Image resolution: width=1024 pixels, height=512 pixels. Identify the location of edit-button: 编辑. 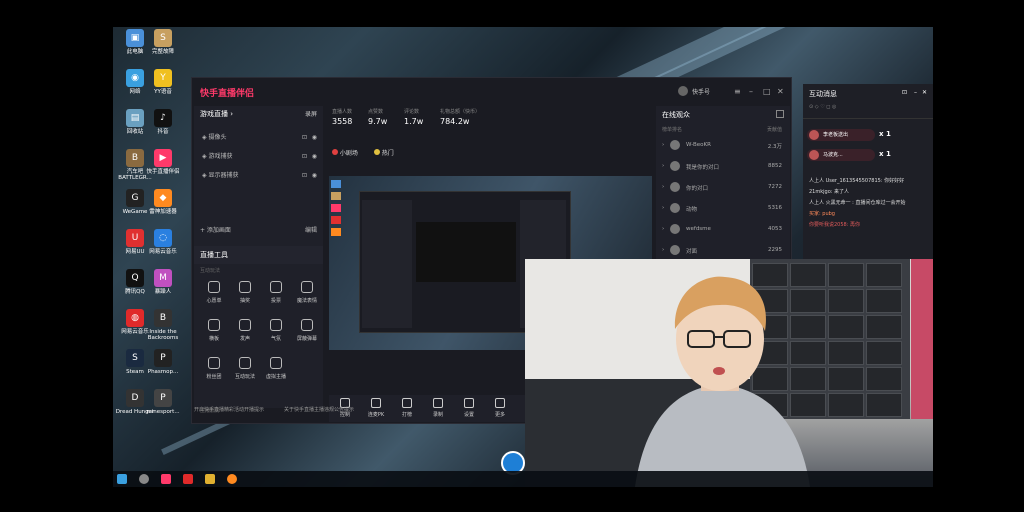
(311, 229).